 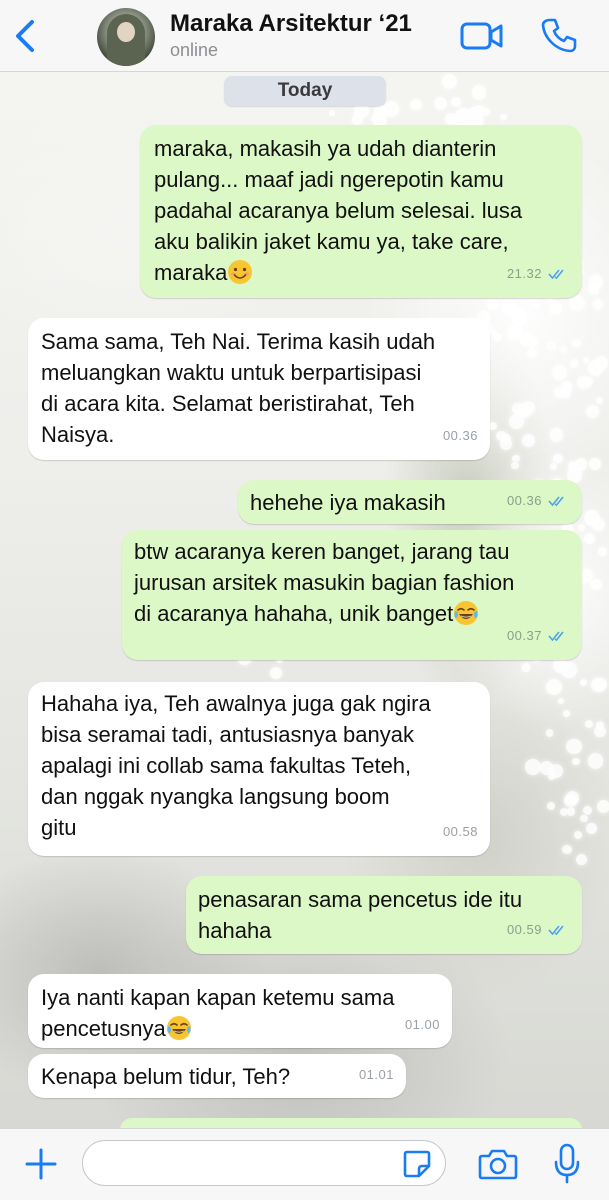 What do you see at coordinates (228, 403) in the screenshot?
I see `message-line: di acara kita. Selamat beristirahat, Teh` at bounding box center [228, 403].